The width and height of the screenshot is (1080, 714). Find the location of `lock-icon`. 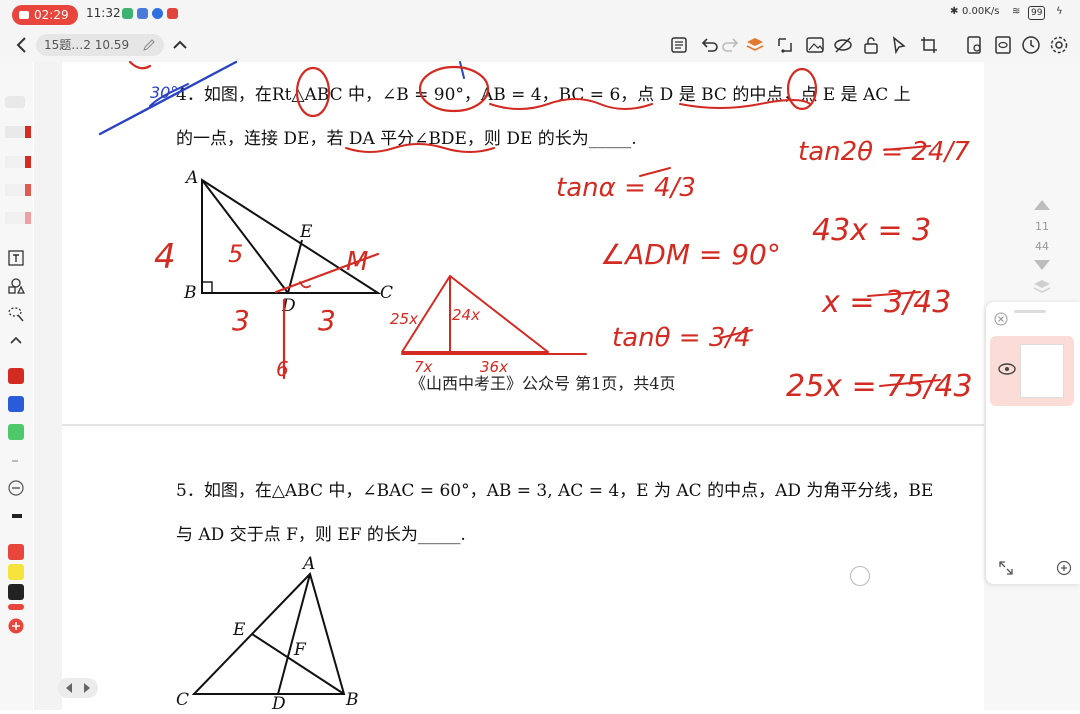

lock-icon is located at coordinates (871, 45).